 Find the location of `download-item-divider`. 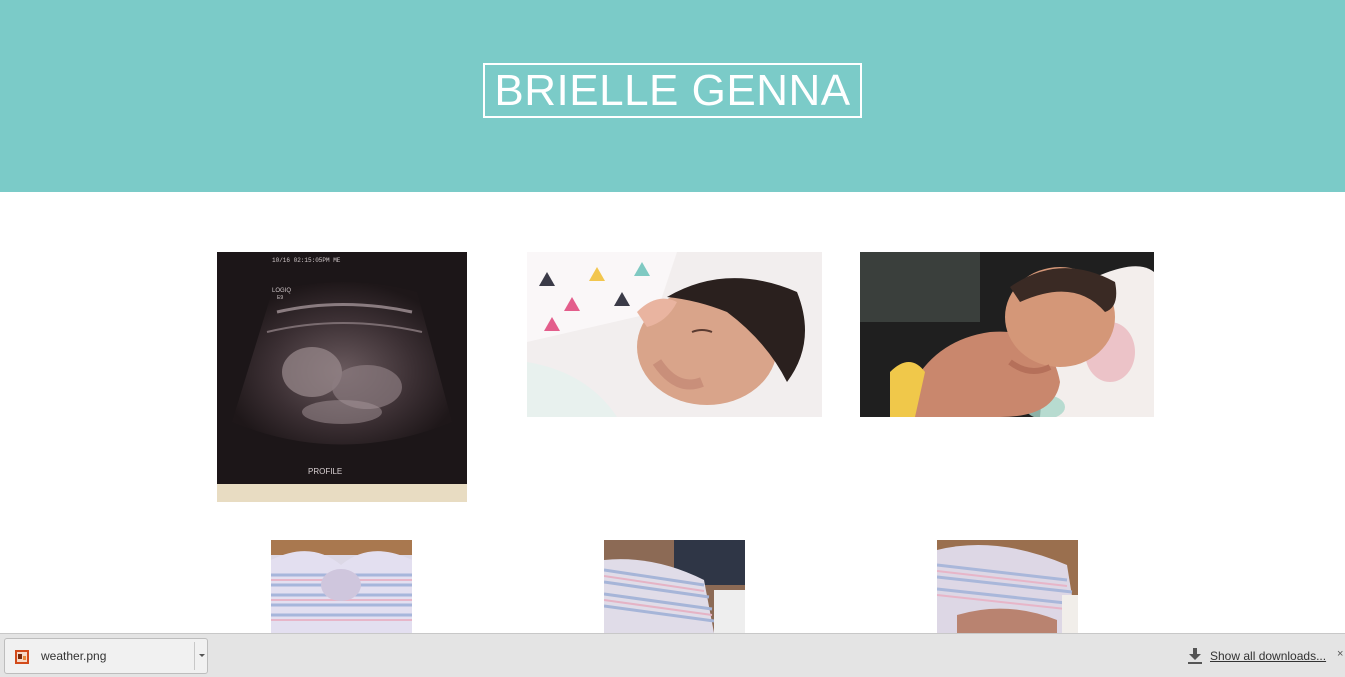

download-item-divider is located at coordinates (194, 656).